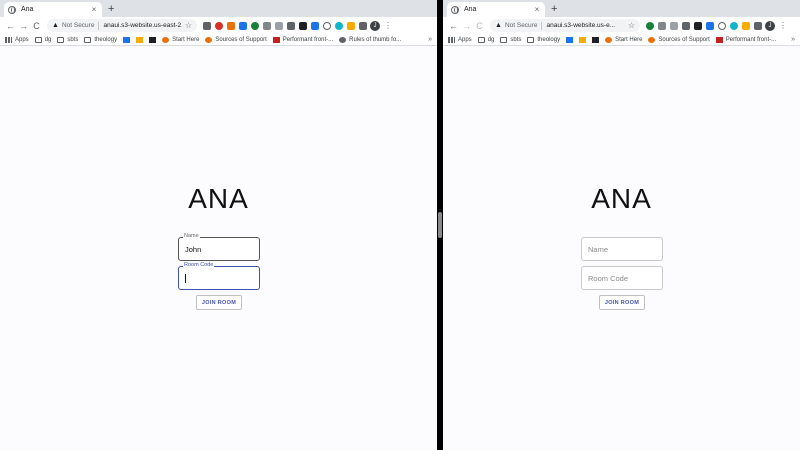  Describe the element at coordinates (440, 225) in the screenshot. I see `split-handle` at that location.